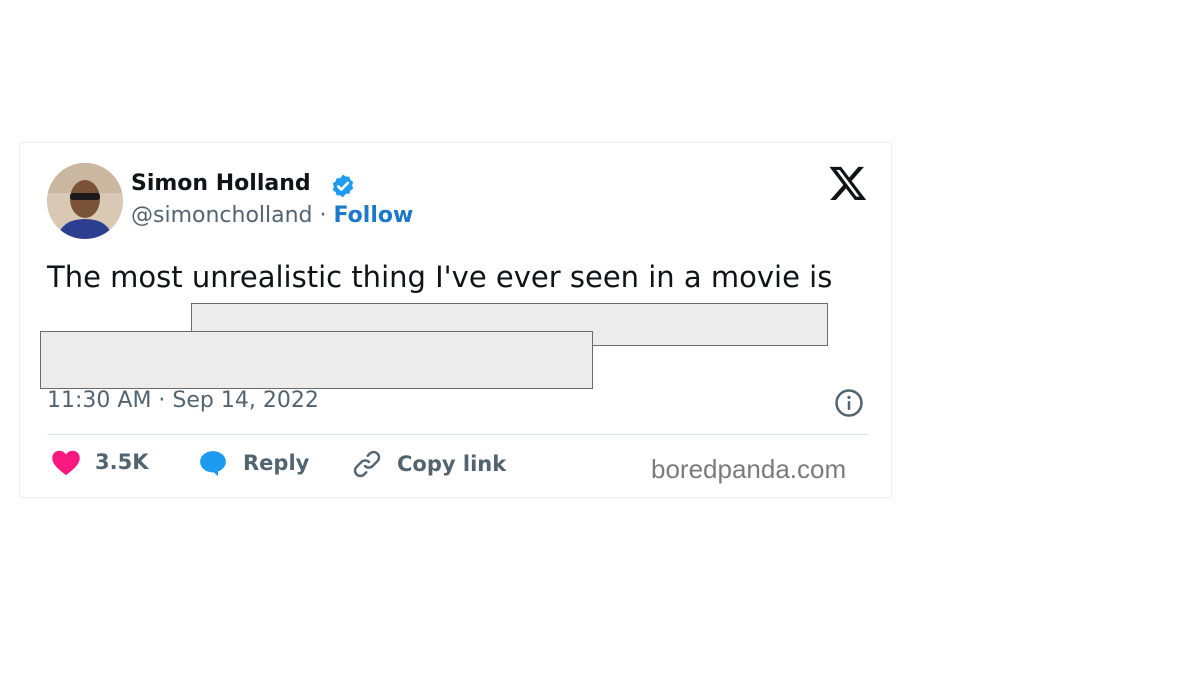 The image size is (1200, 675). I want to click on like-button: 3.5K, so click(99, 462).